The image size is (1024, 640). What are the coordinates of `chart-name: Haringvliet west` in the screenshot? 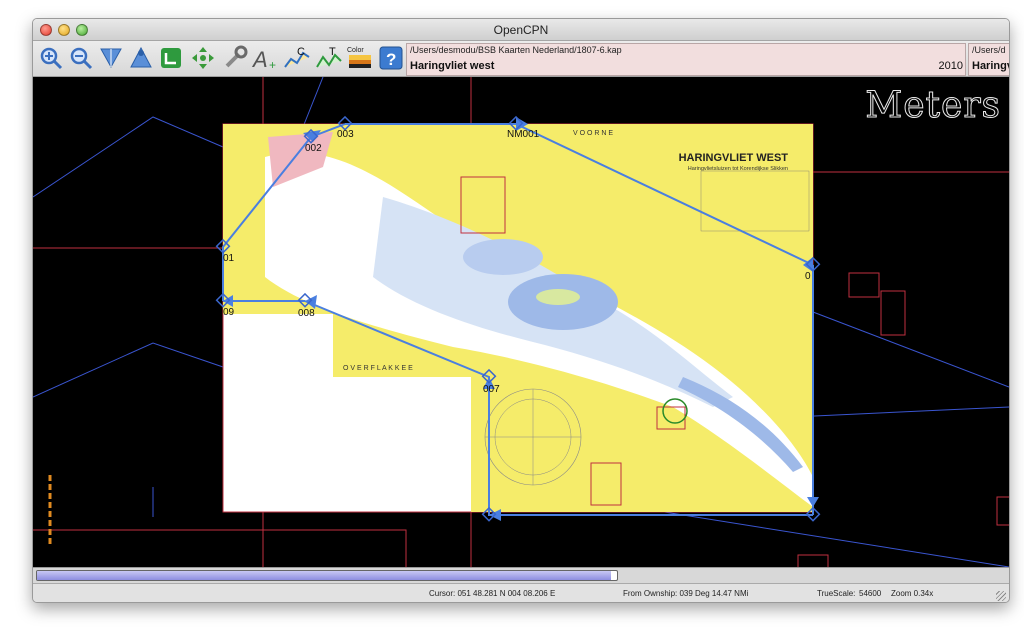 It's located at (452, 66).